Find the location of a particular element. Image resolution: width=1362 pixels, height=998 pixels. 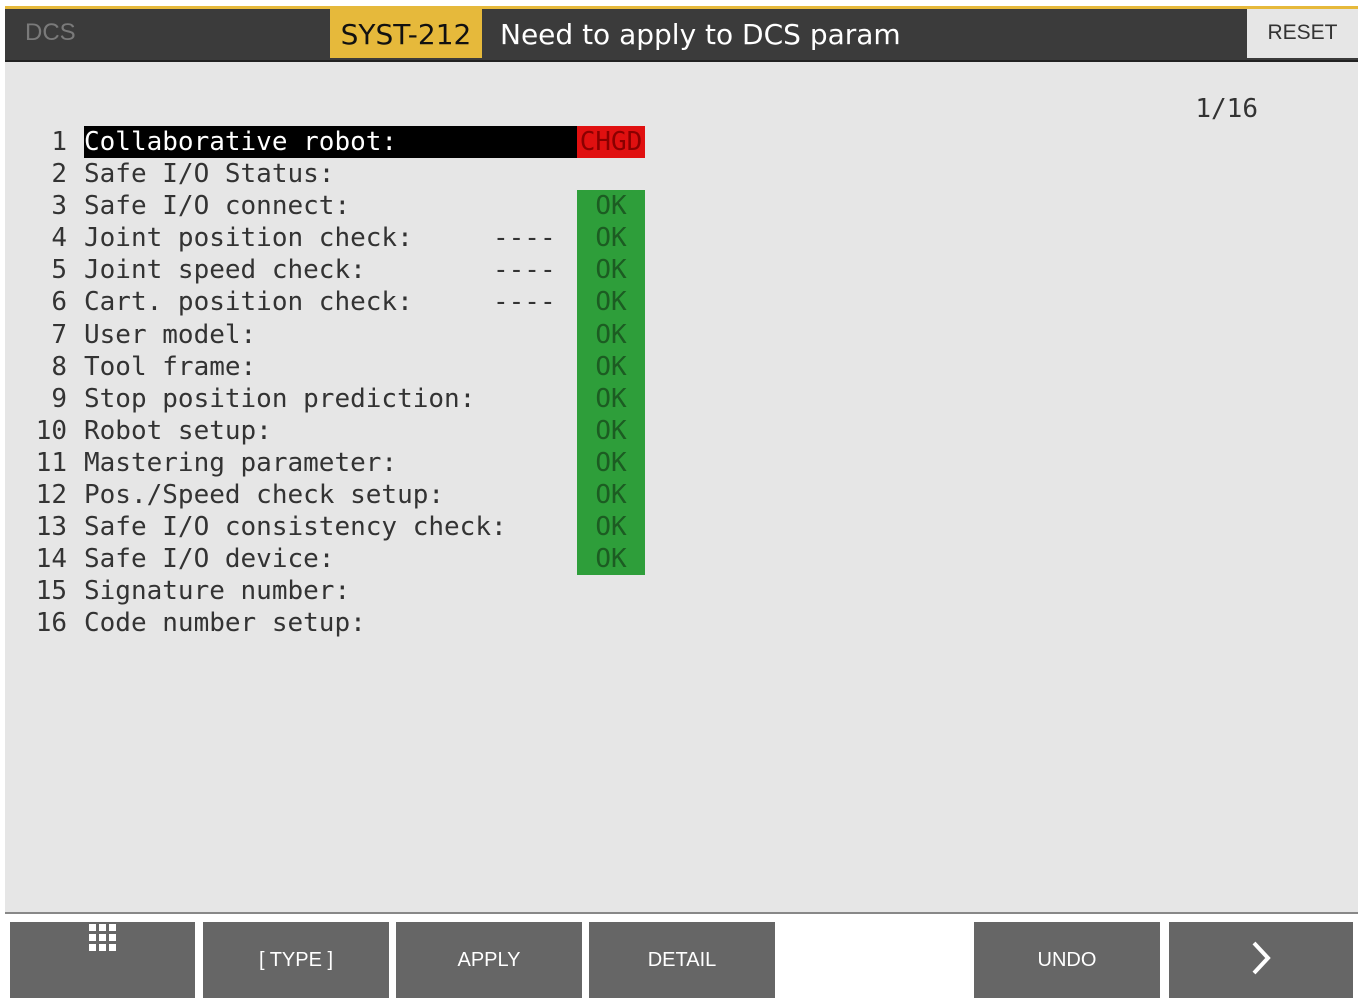

item-number: 9 is located at coordinates (59, 398).